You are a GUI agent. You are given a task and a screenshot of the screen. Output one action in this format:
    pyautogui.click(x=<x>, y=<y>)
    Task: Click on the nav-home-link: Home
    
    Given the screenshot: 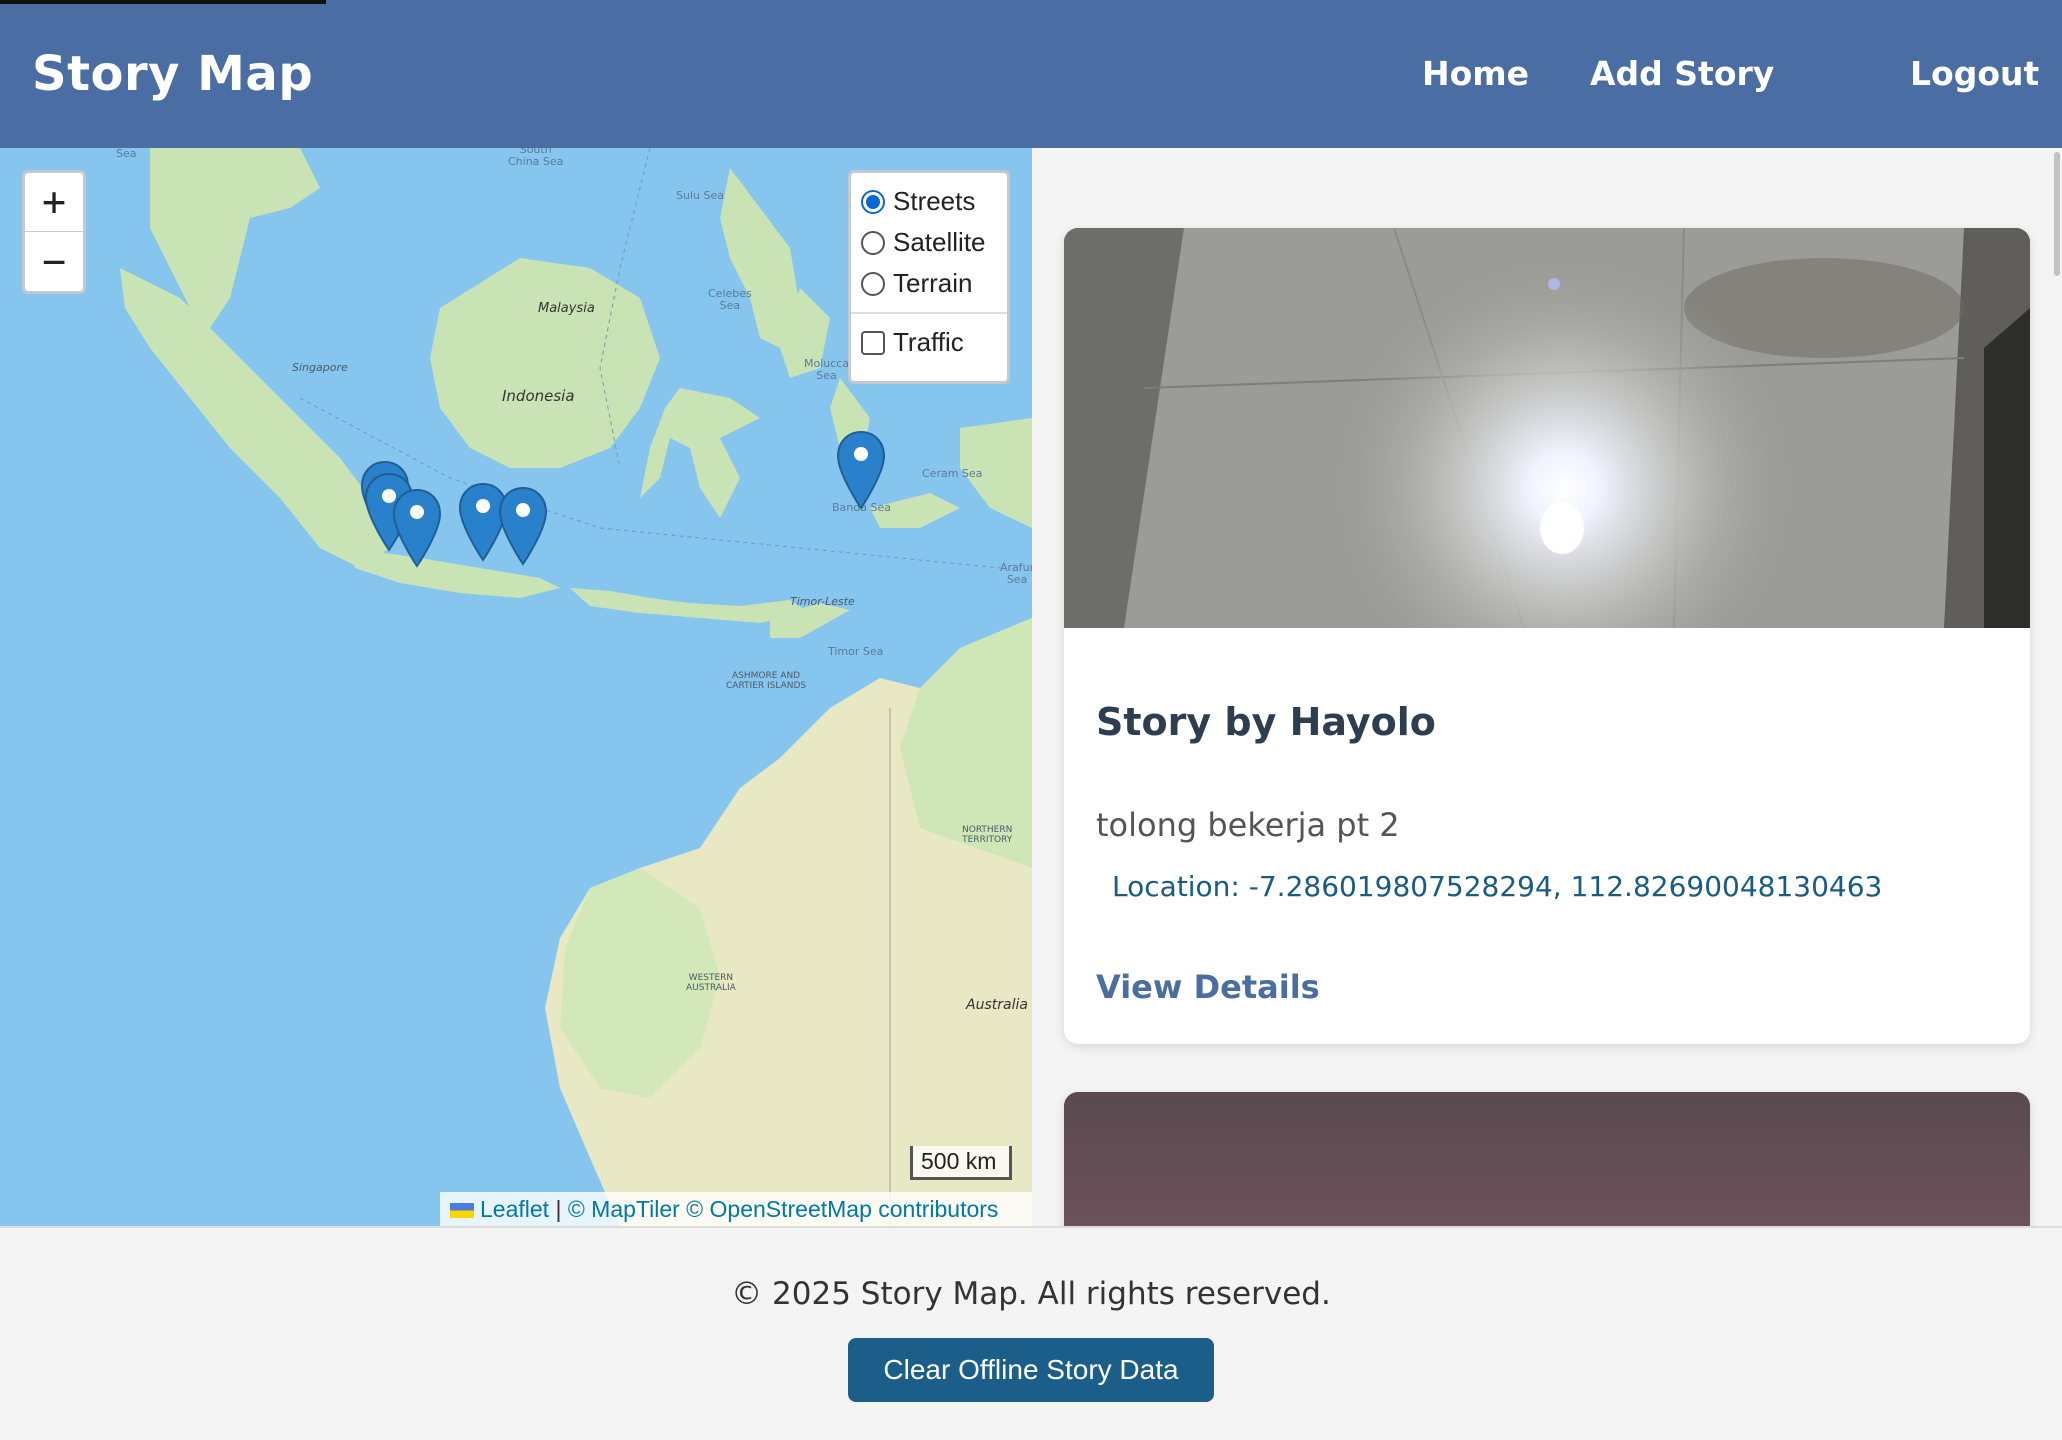 What is the action you would take?
    pyautogui.click(x=1475, y=73)
    